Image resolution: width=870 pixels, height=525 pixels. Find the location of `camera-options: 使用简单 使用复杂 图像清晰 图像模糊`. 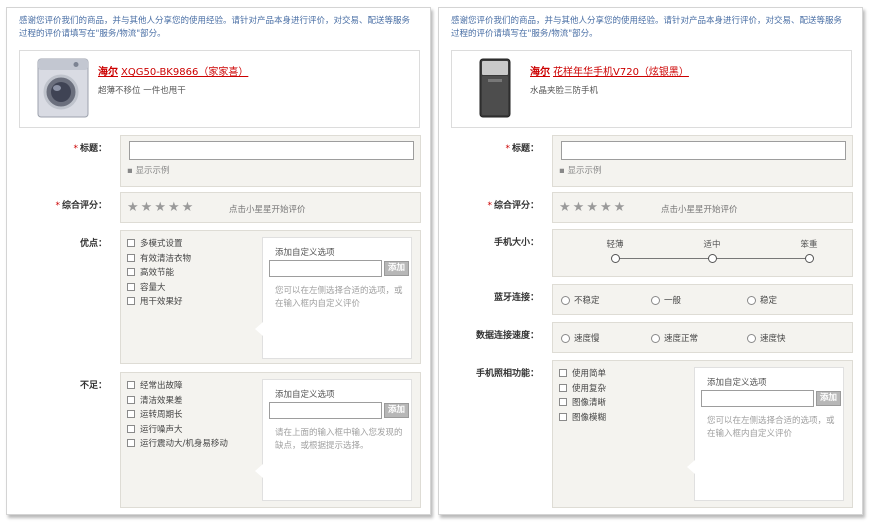

camera-options: 使用简单 使用复杂 图像清晰 图像模糊 is located at coordinates (582, 395).